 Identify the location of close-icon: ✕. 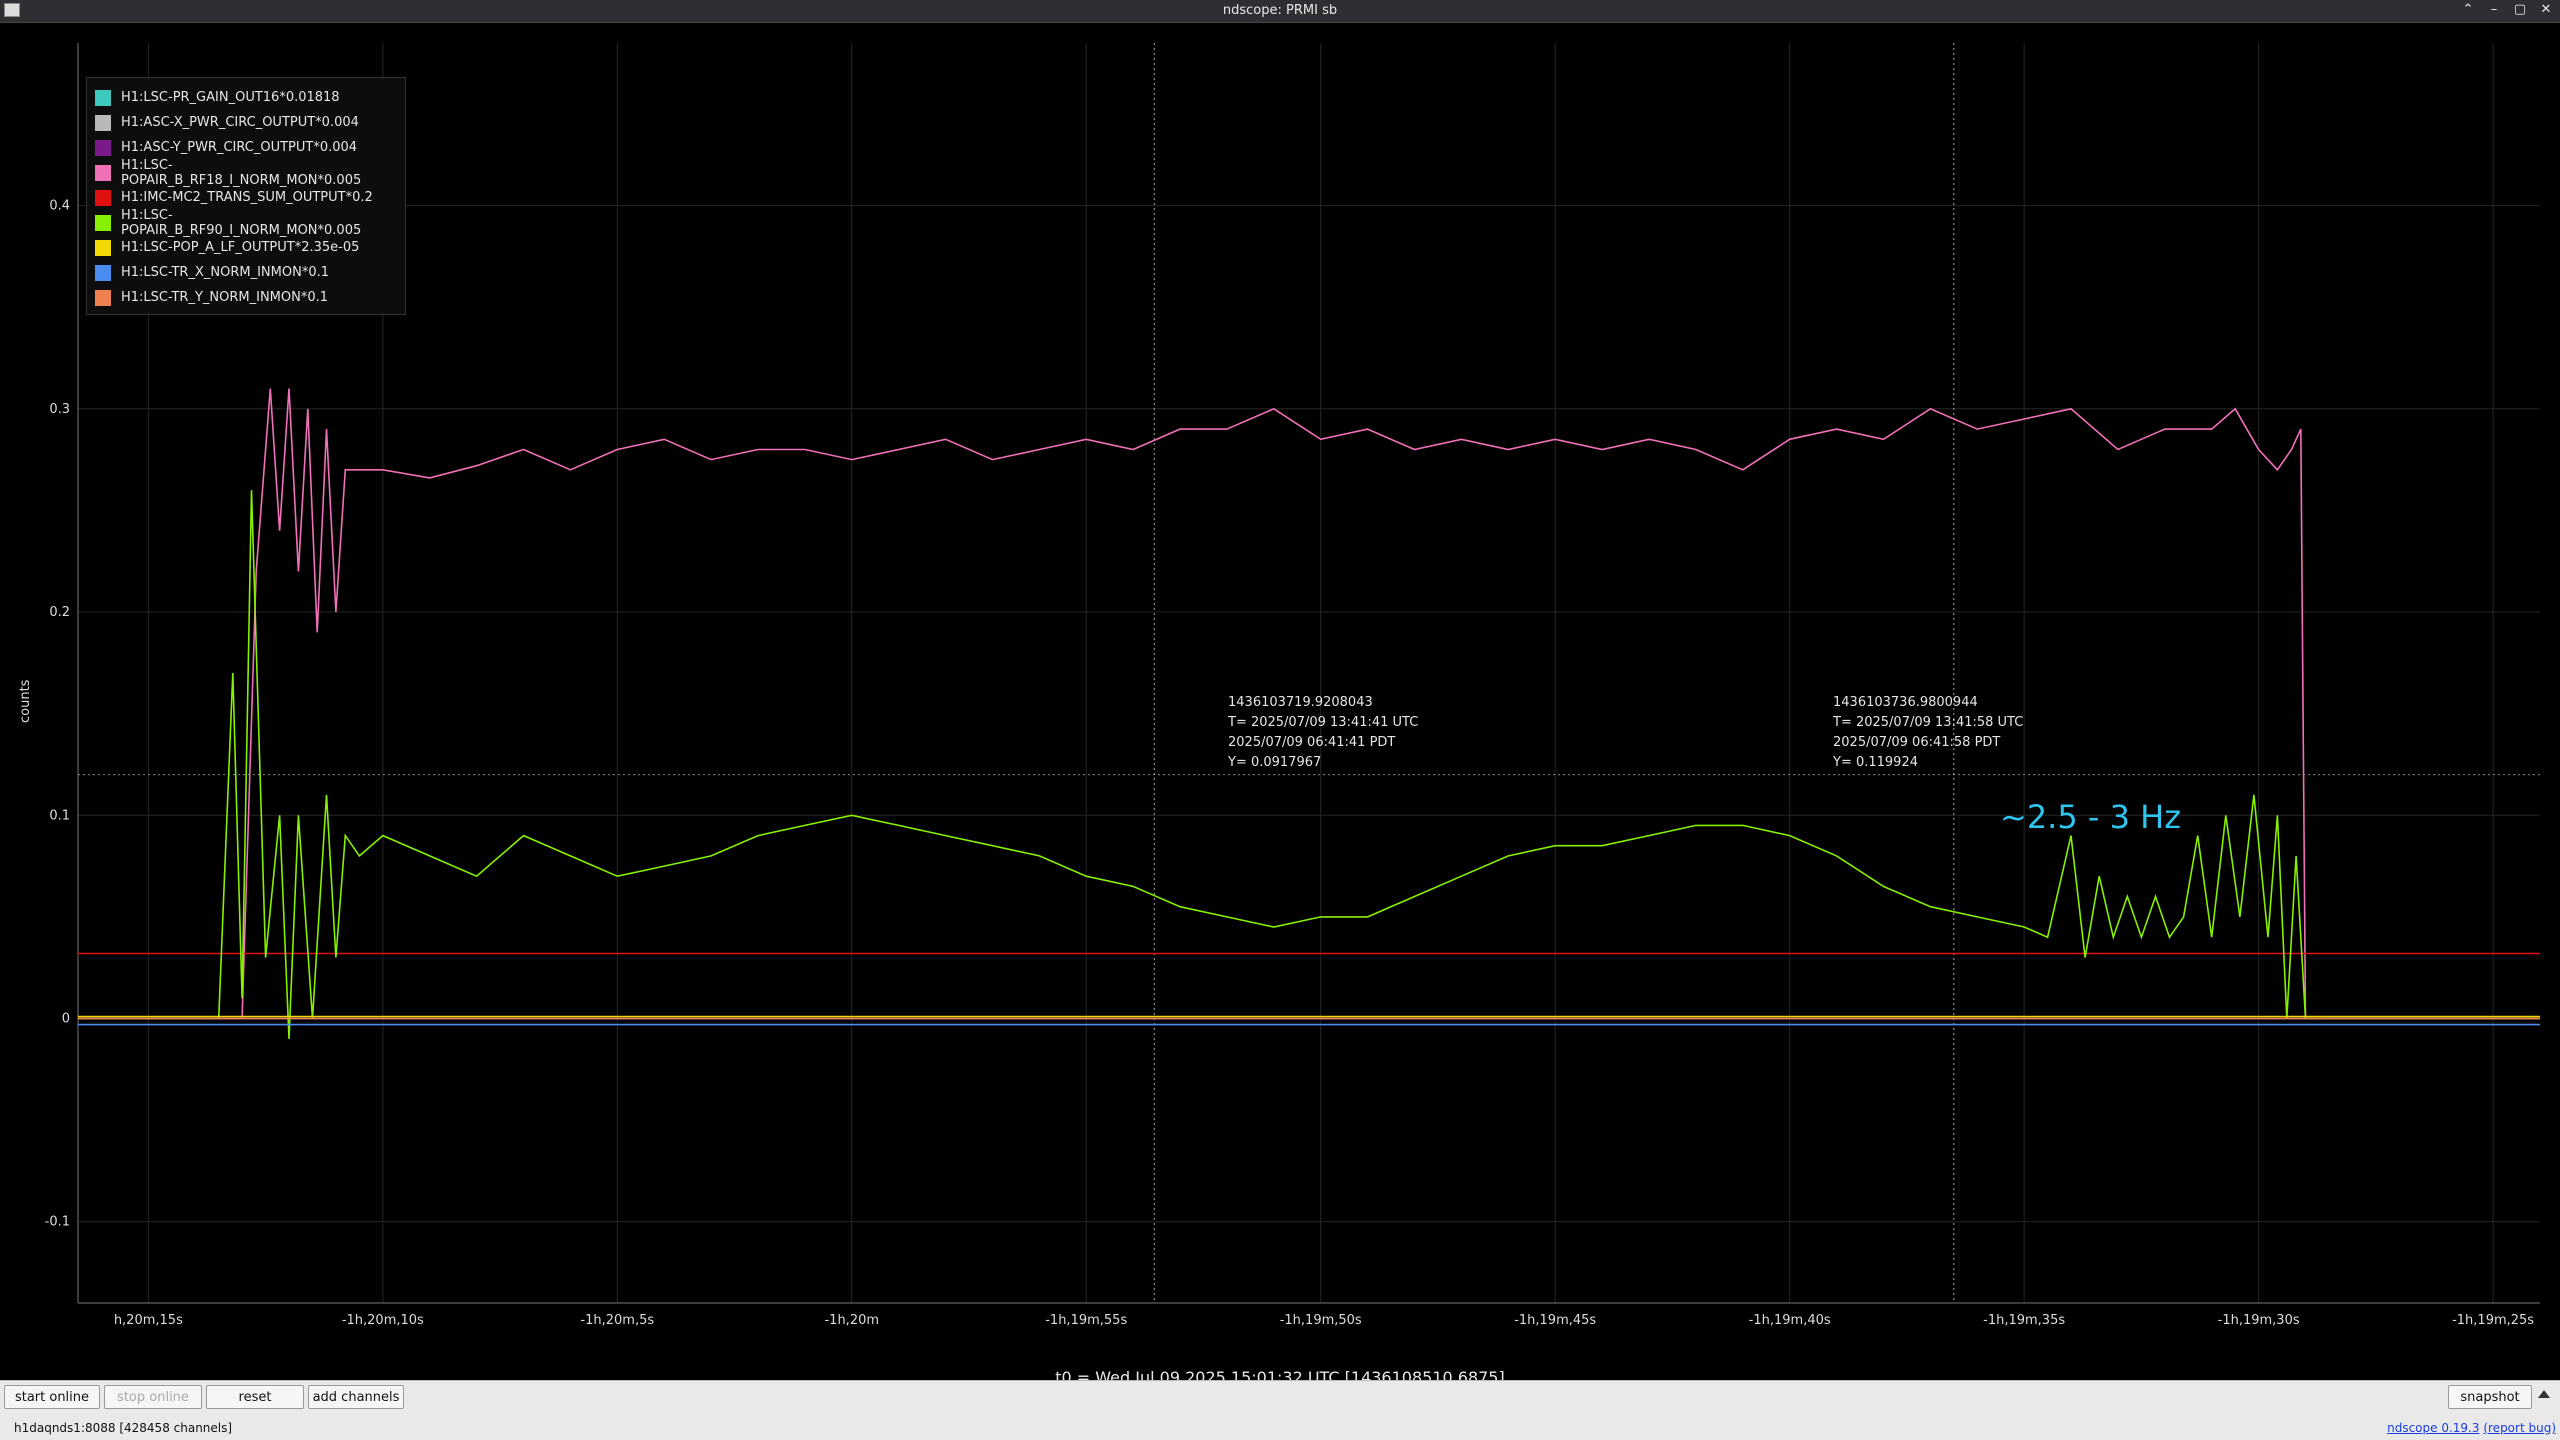
(2546, 9).